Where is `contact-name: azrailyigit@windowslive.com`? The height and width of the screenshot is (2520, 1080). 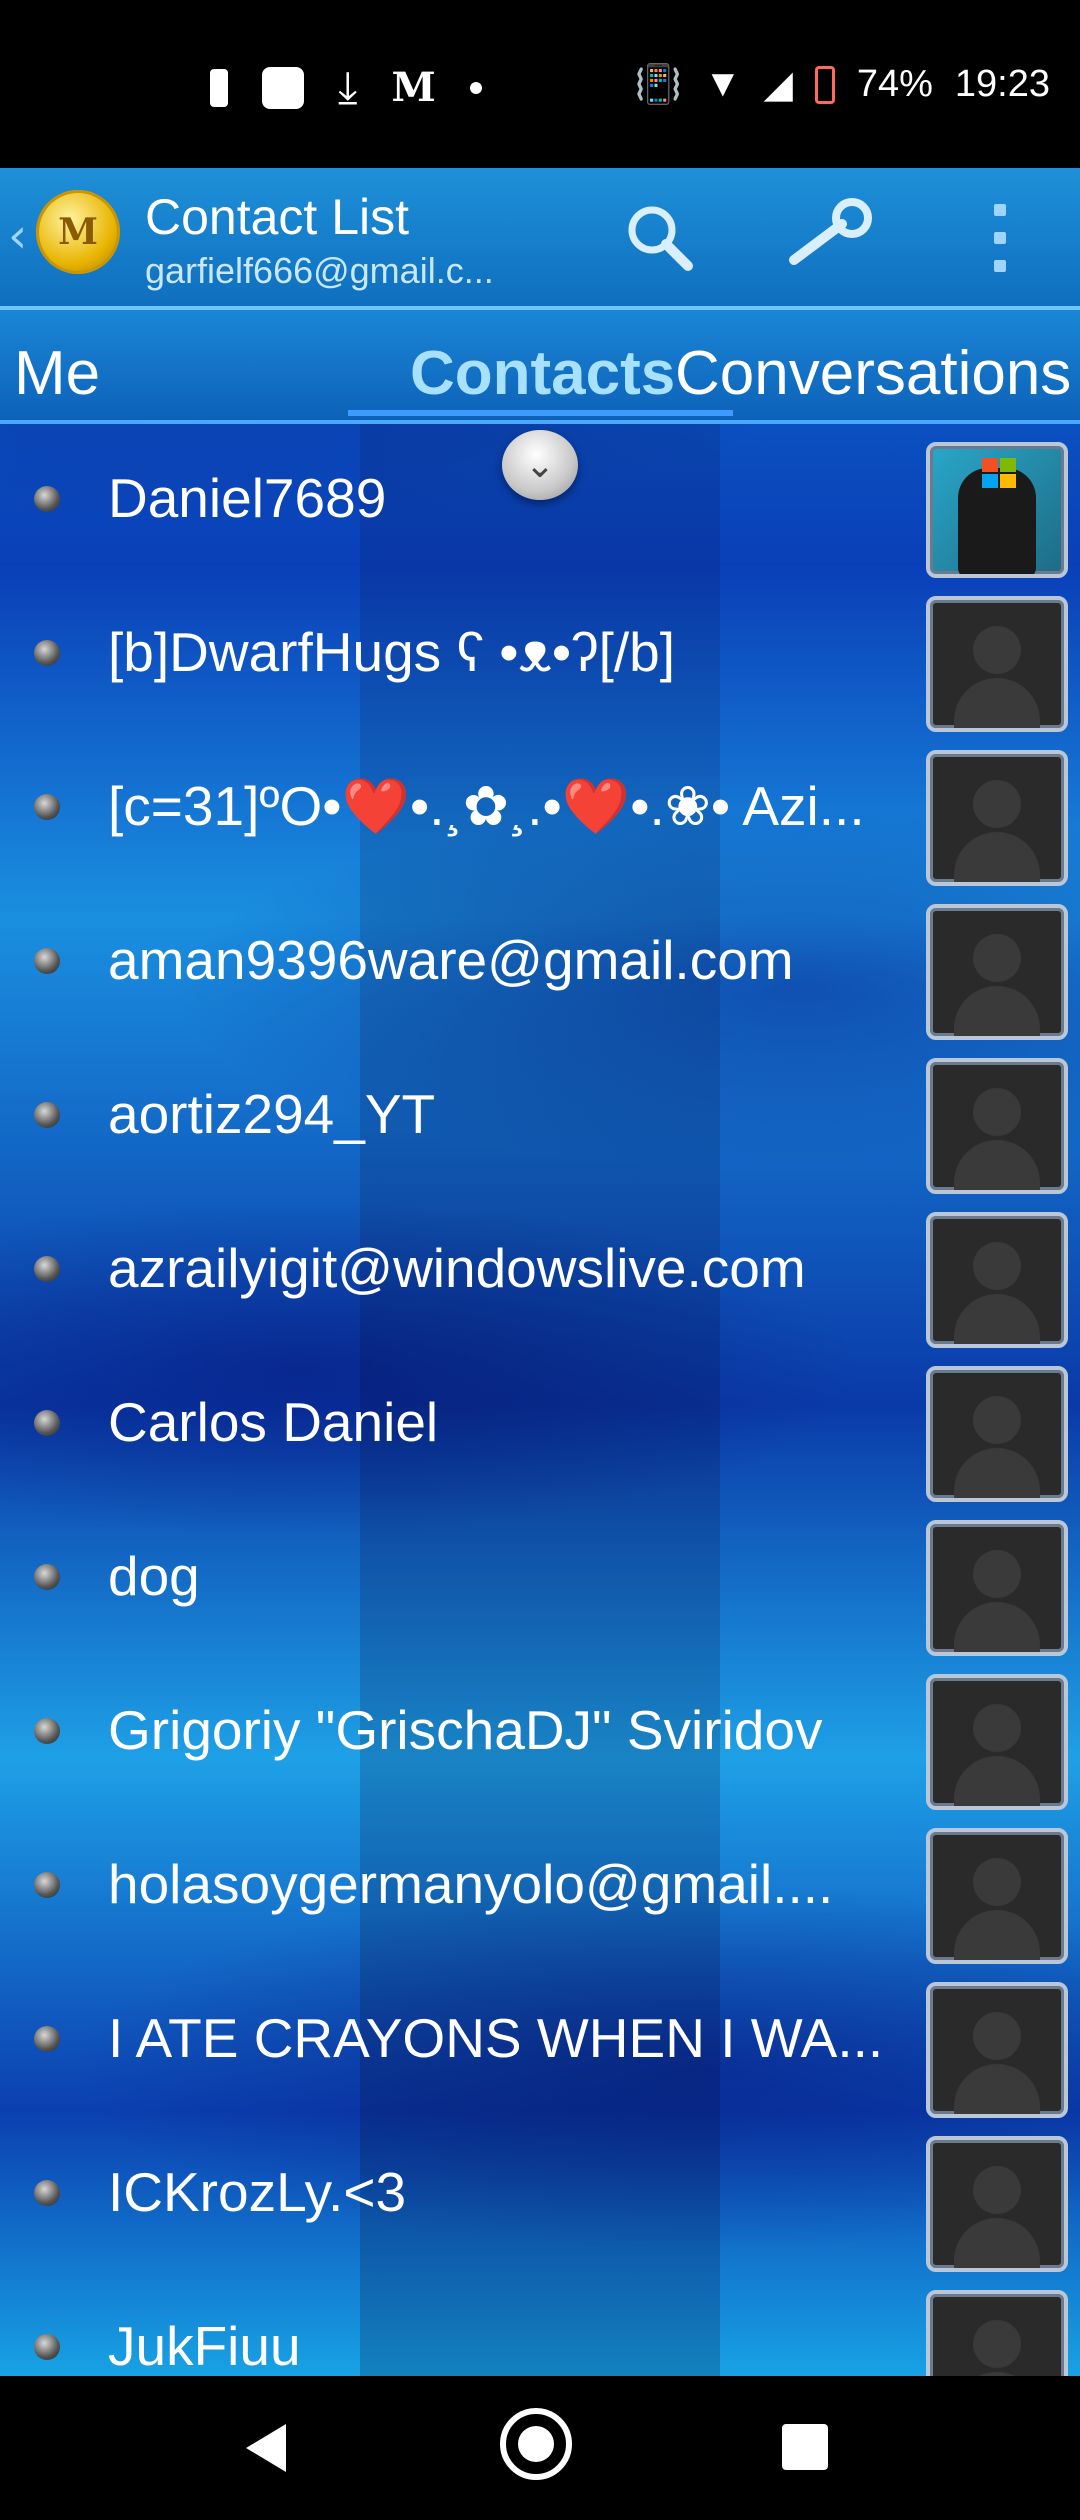 contact-name: azrailyigit@windowslive.com is located at coordinates (457, 1268).